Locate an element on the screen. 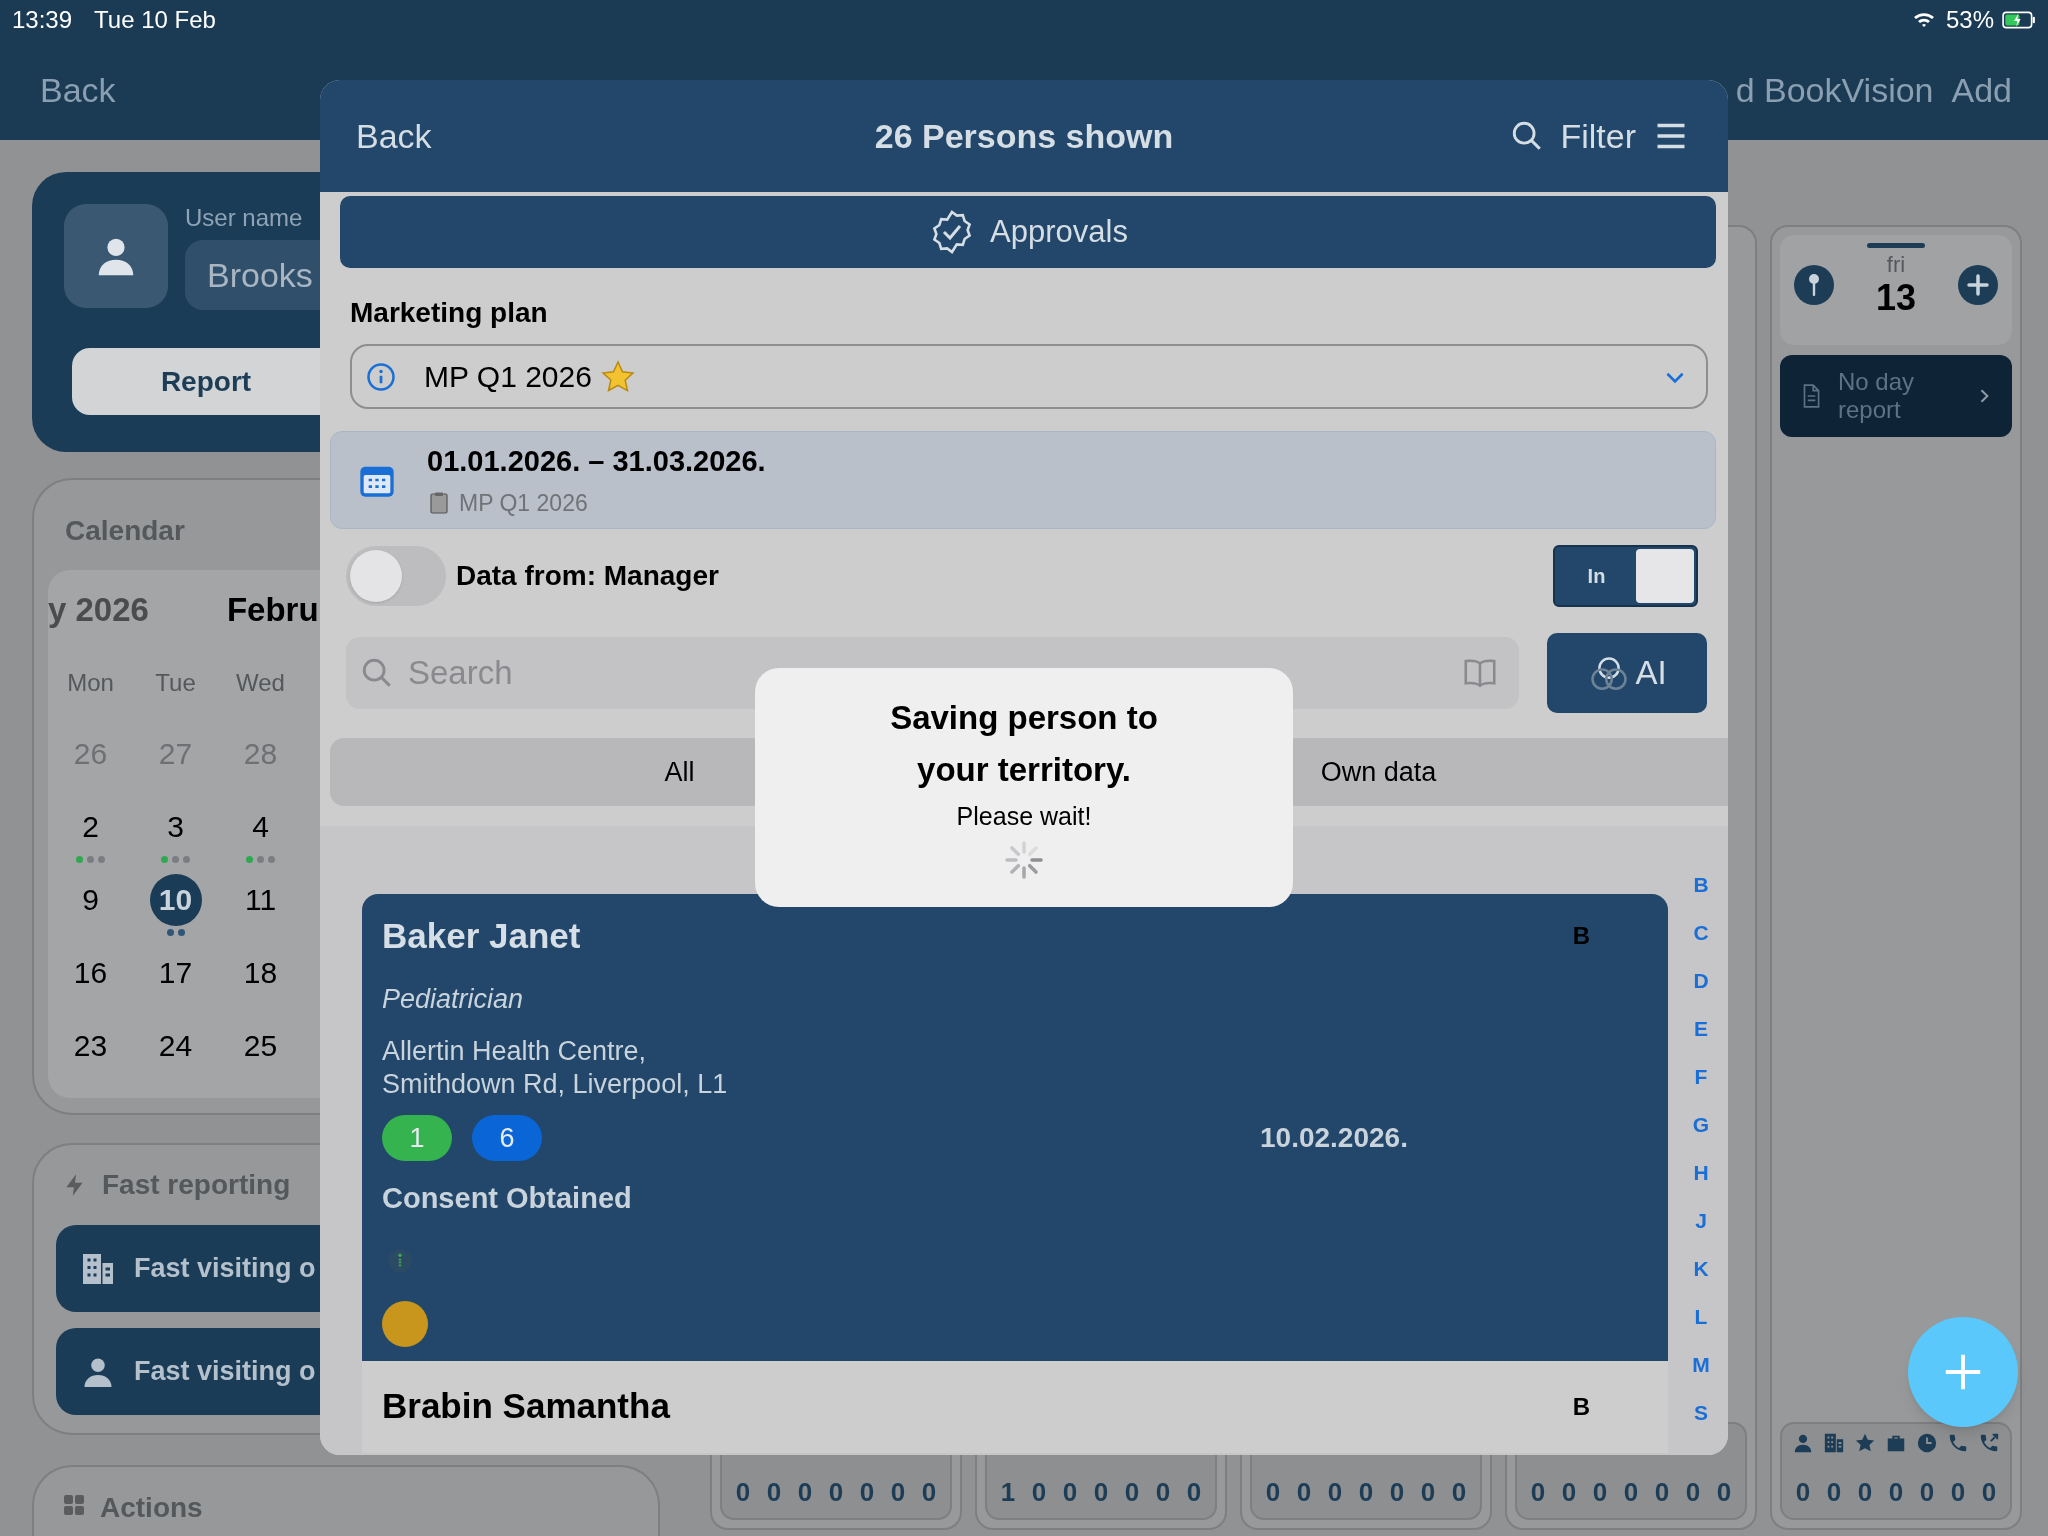  weekday-label: fri is located at coordinates (1896, 265).